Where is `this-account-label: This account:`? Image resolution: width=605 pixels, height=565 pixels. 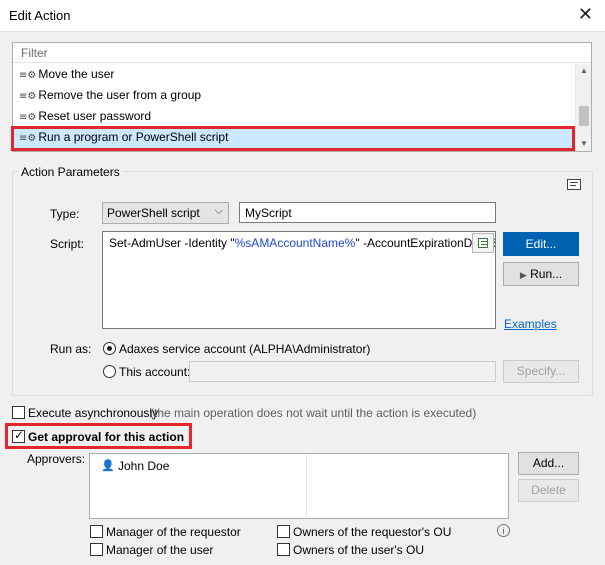 this-account-label: This account: is located at coordinates (155, 372).